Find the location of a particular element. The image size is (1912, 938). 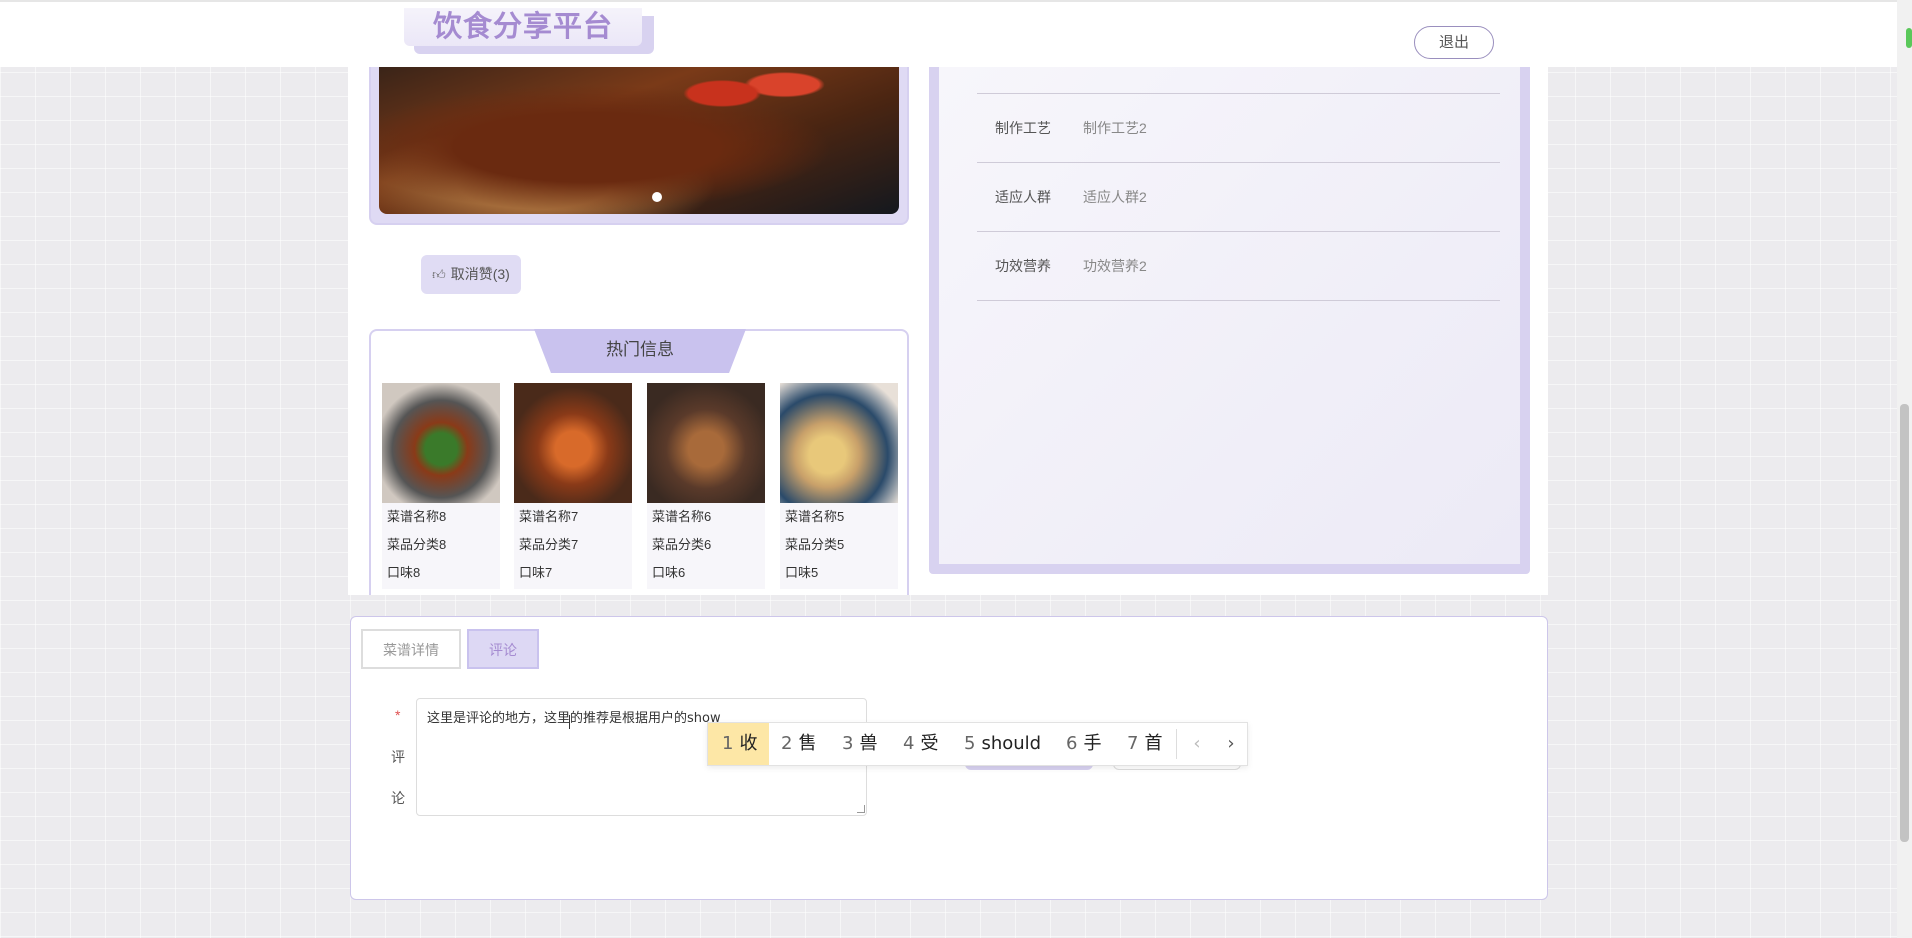

hot-item-card: 菜谱名称5 菜品分类5 口味5 is located at coordinates (839, 486).